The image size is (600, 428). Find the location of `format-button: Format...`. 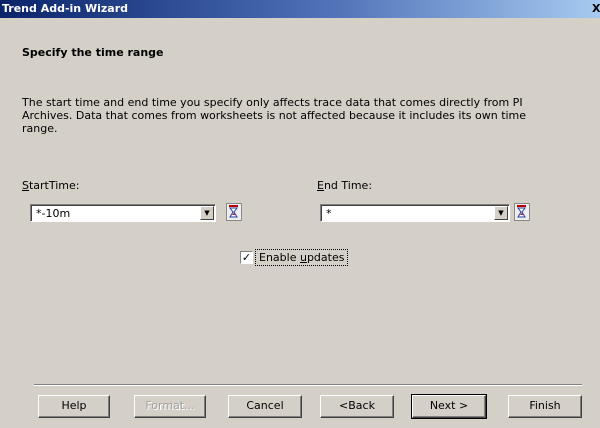

format-button: Format... is located at coordinates (170, 406).